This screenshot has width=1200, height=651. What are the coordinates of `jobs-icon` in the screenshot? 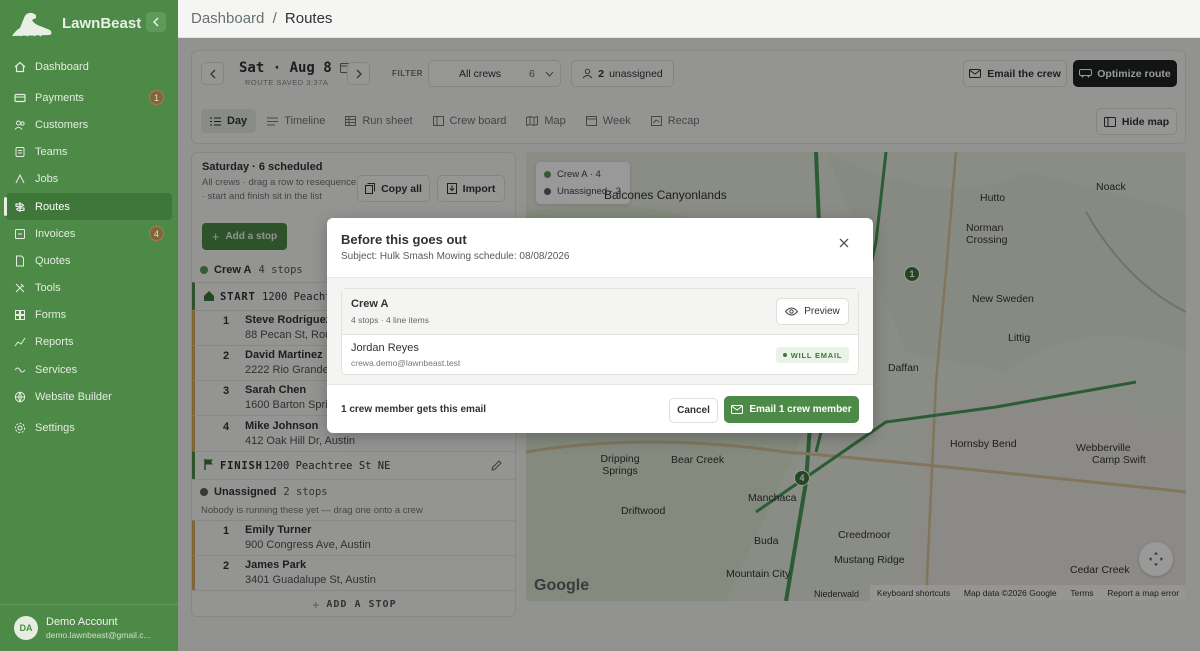 It's located at (20, 179).